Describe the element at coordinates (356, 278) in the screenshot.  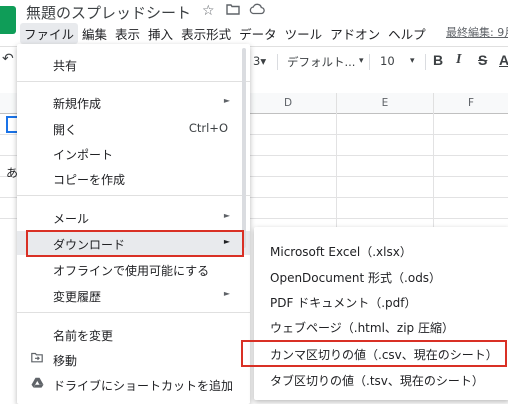
I see `submenu-item-label: OpenDocument 形式（.ods）` at that location.